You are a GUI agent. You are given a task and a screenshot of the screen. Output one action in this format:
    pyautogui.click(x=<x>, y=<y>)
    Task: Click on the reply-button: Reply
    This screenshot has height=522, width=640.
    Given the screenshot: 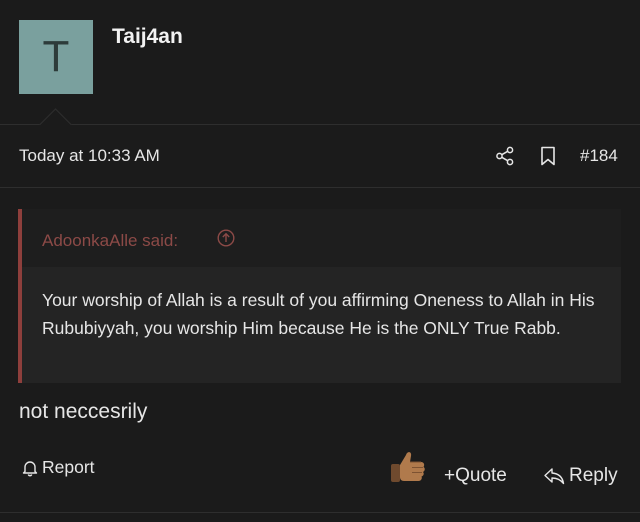 What is the action you would take?
    pyautogui.click(x=580, y=476)
    